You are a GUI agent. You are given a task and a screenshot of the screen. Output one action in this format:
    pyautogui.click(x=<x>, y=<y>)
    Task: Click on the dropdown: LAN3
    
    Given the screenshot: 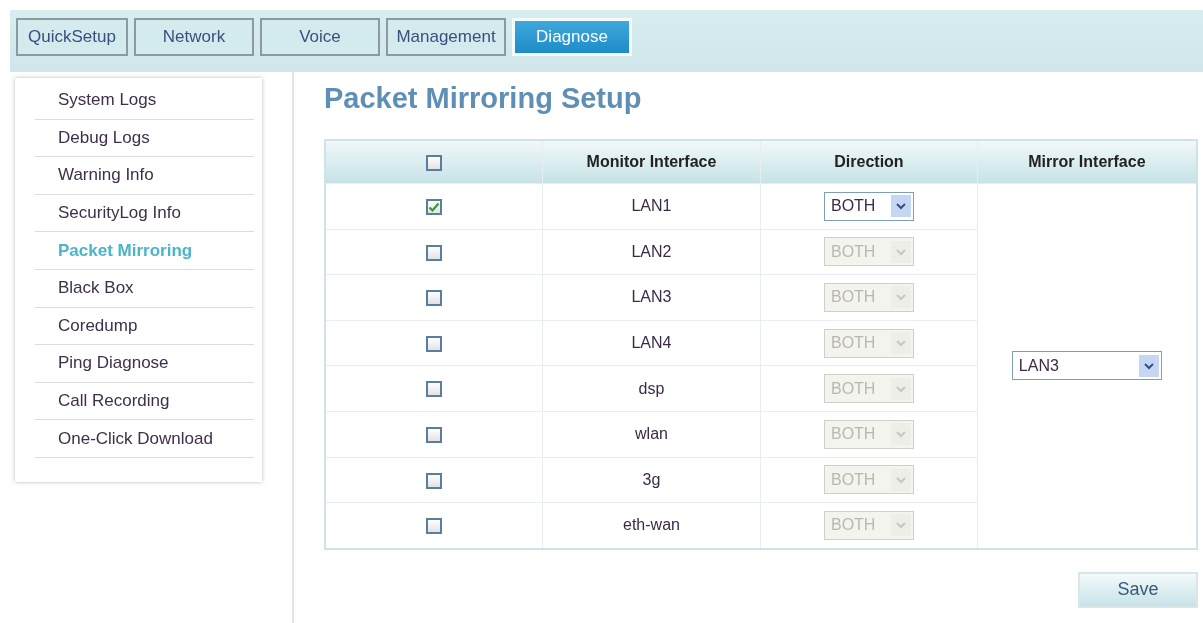 What is the action you would take?
    pyautogui.click(x=1086, y=366)
    